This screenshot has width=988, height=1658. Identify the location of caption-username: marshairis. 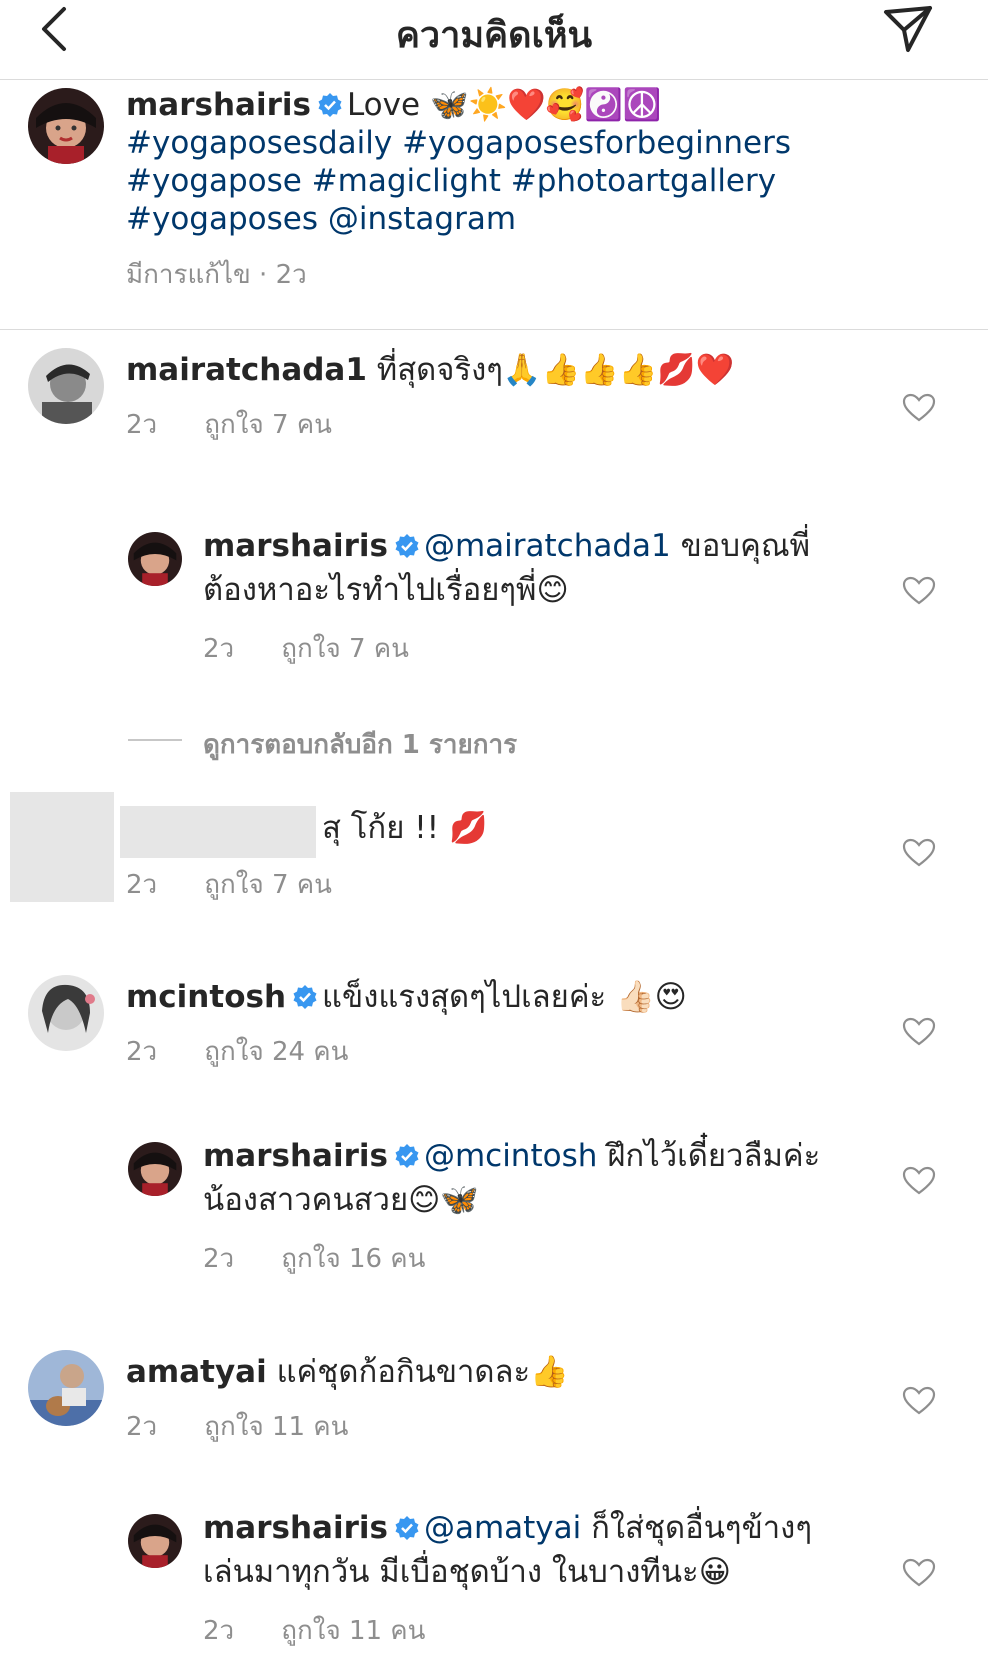
(218, 105).